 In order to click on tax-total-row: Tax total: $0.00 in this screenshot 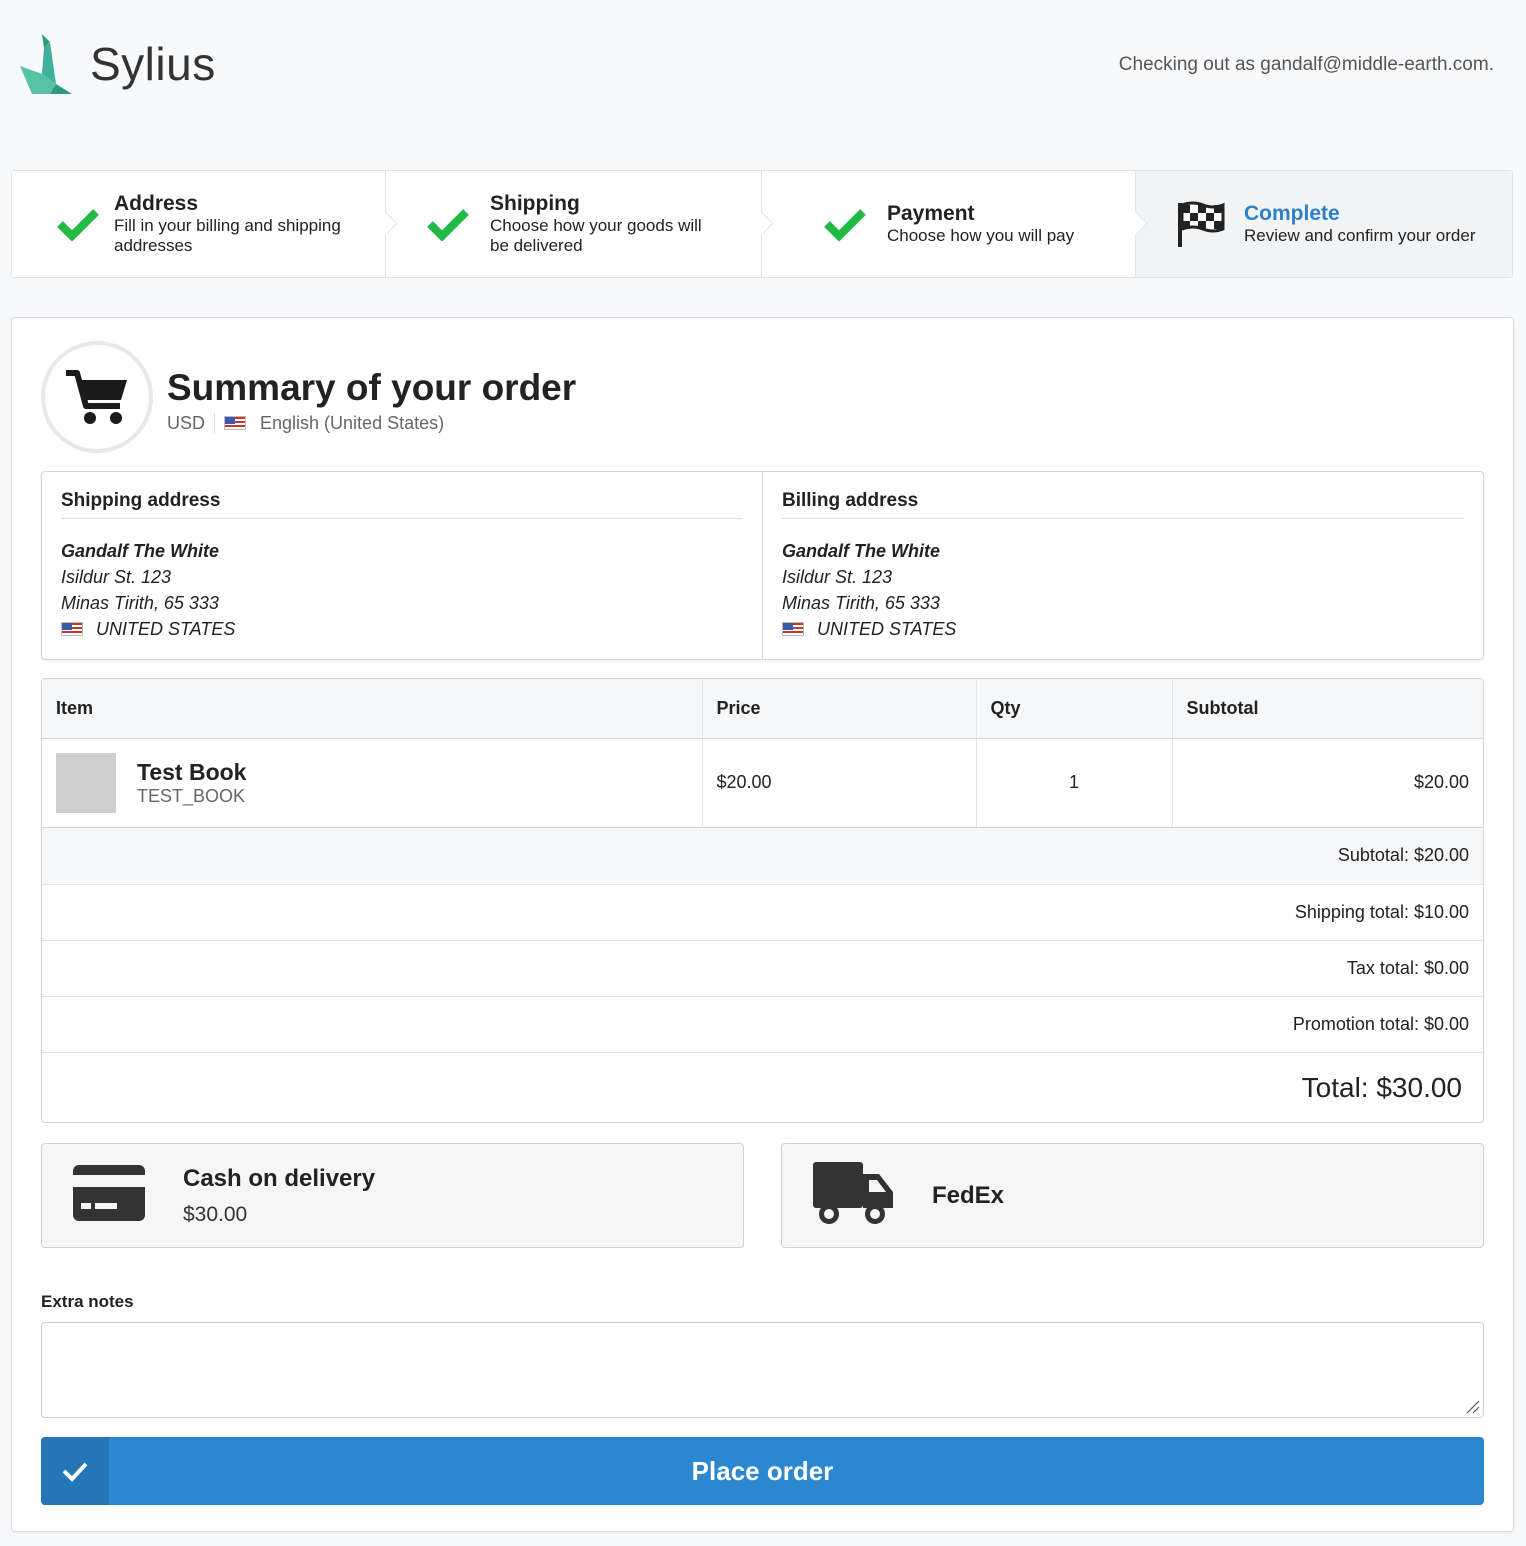, I will do `click(762, 967)`.